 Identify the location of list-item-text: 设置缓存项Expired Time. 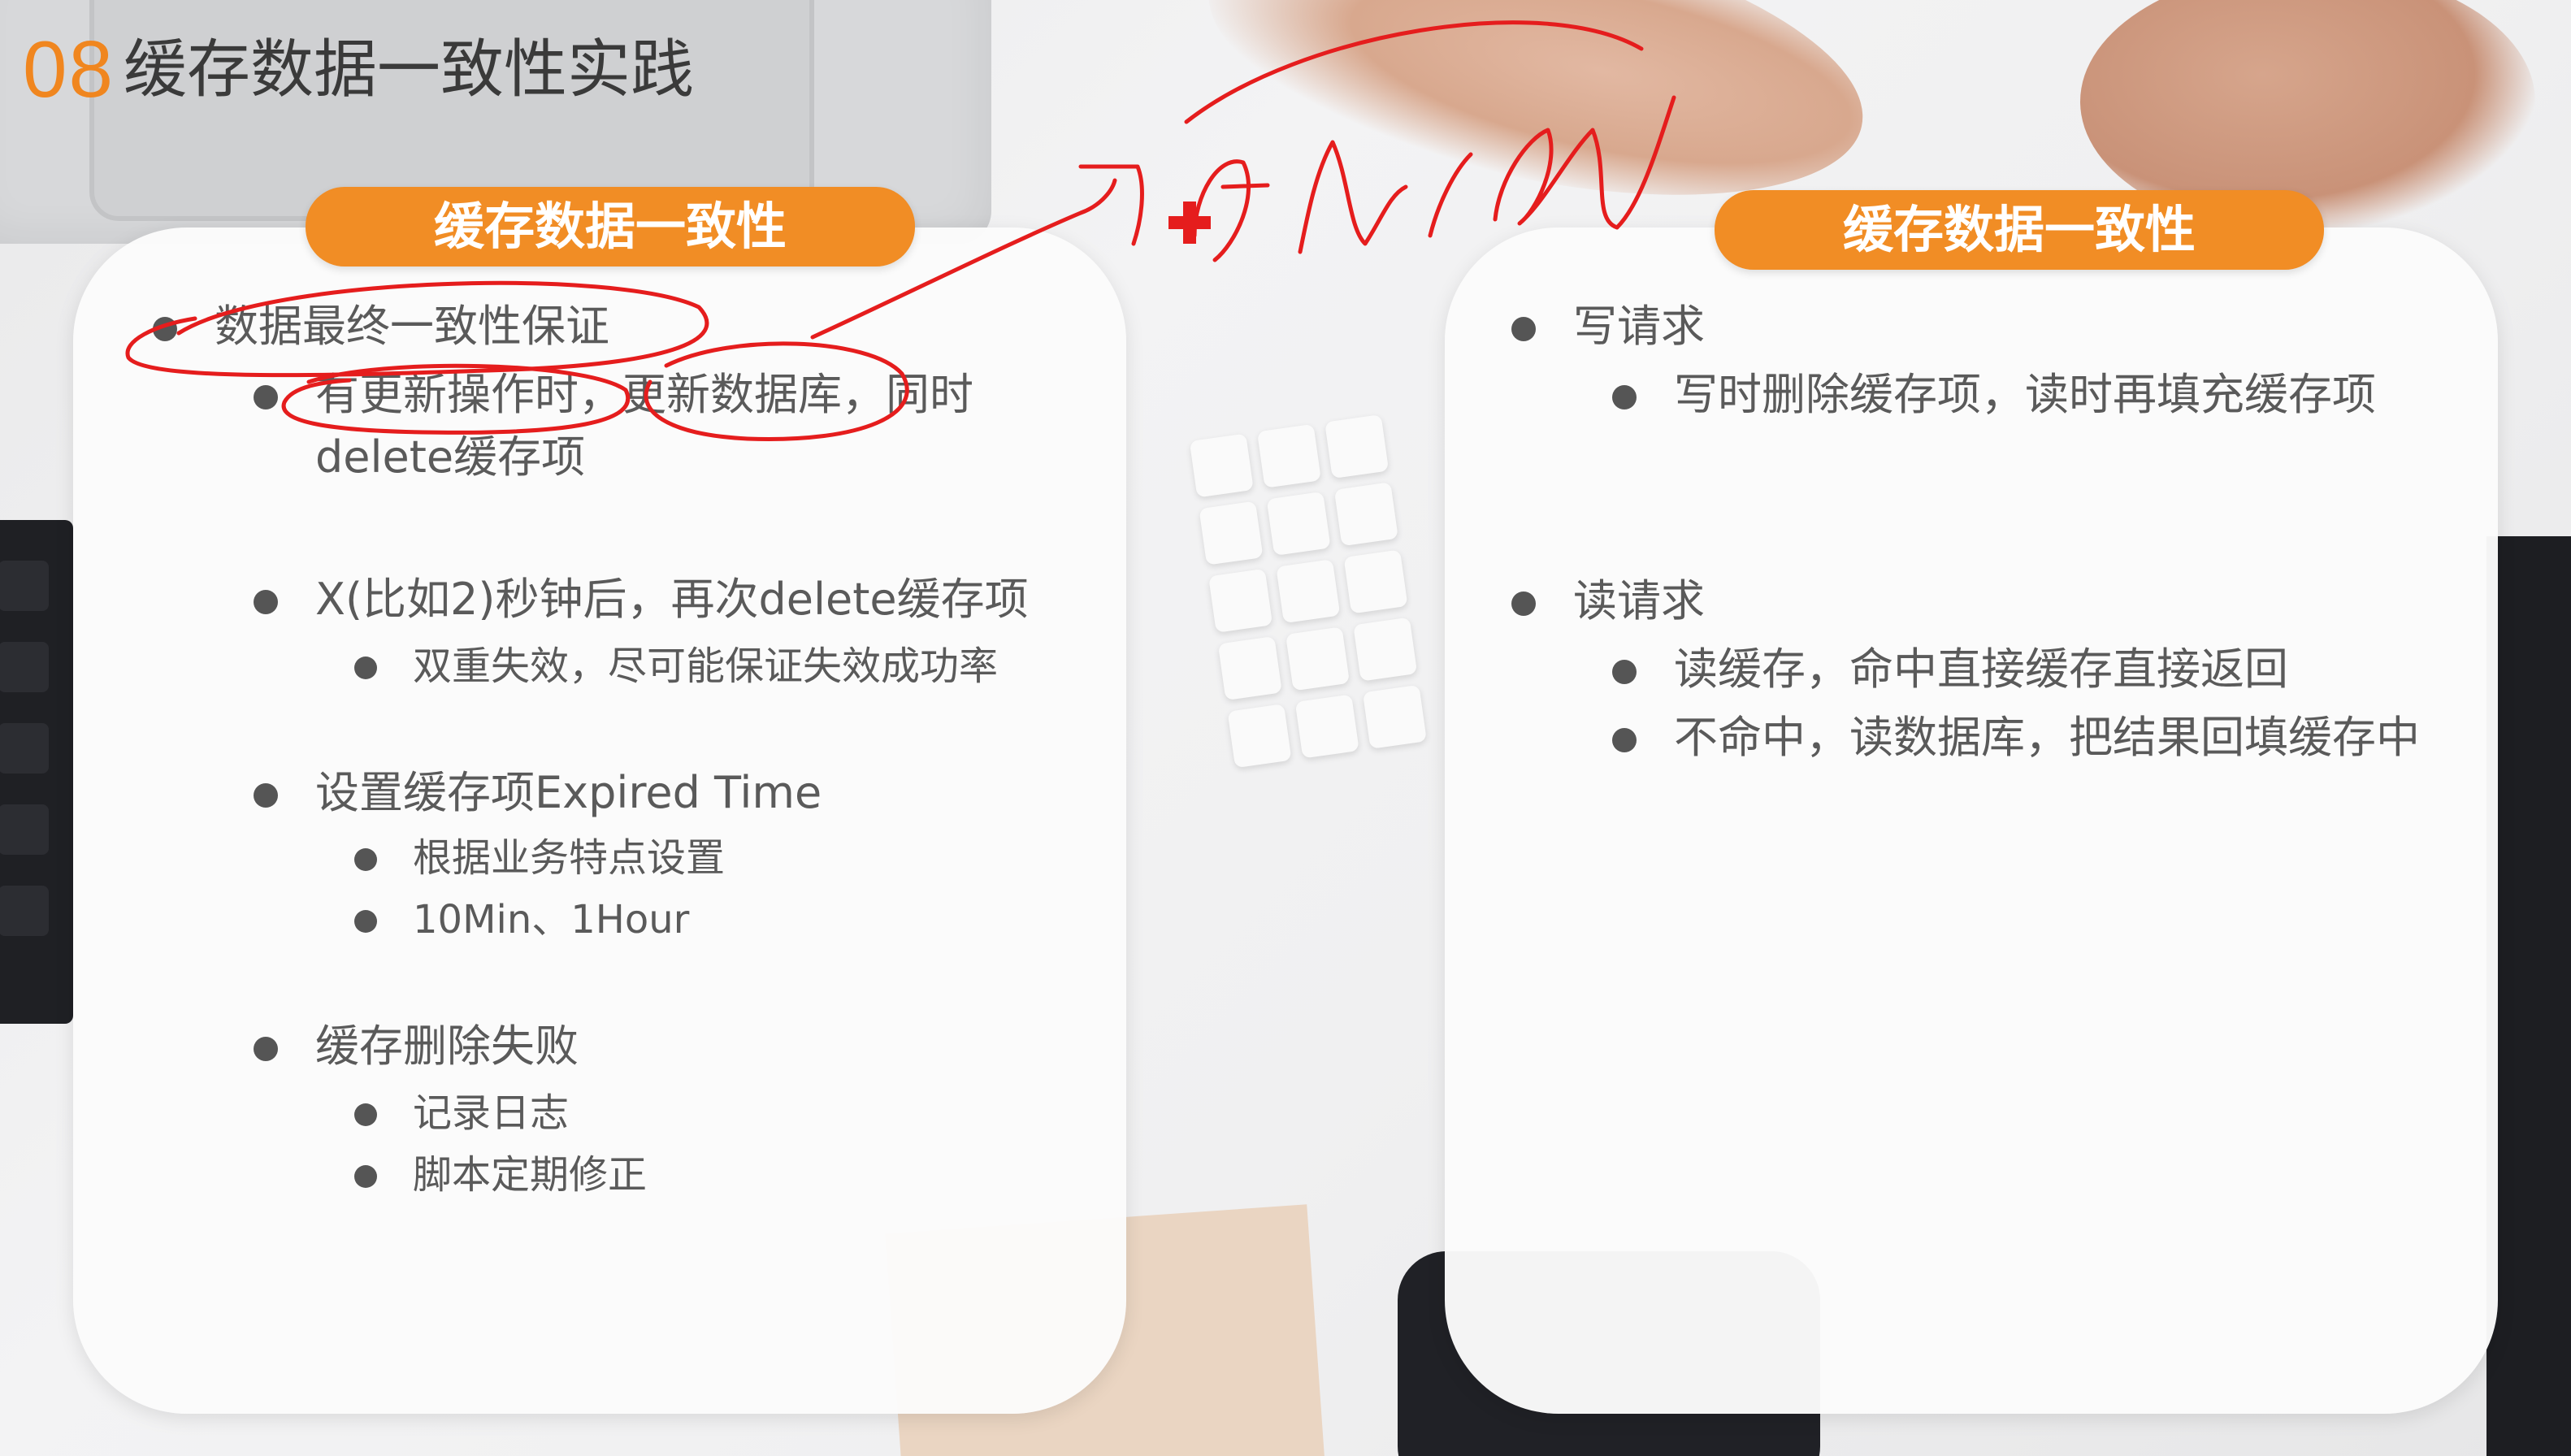
(568, 793).